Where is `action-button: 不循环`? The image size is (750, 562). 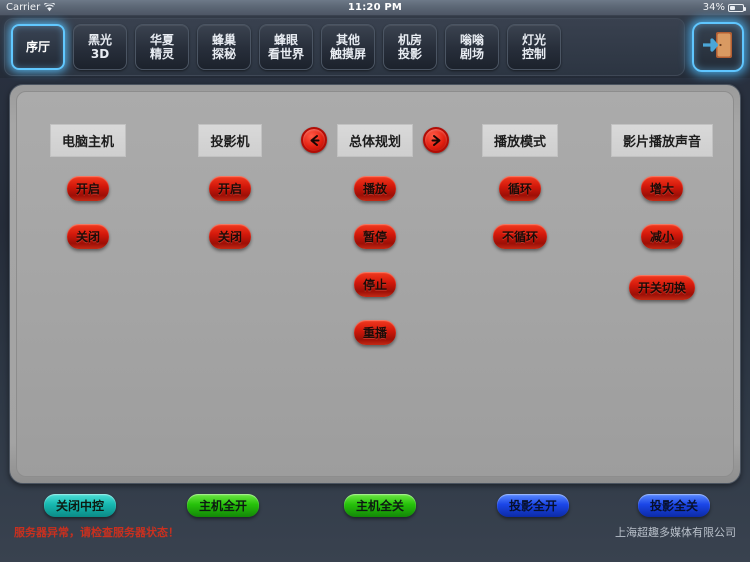 action-button: 不循环 is located at coordinates (520, 236).